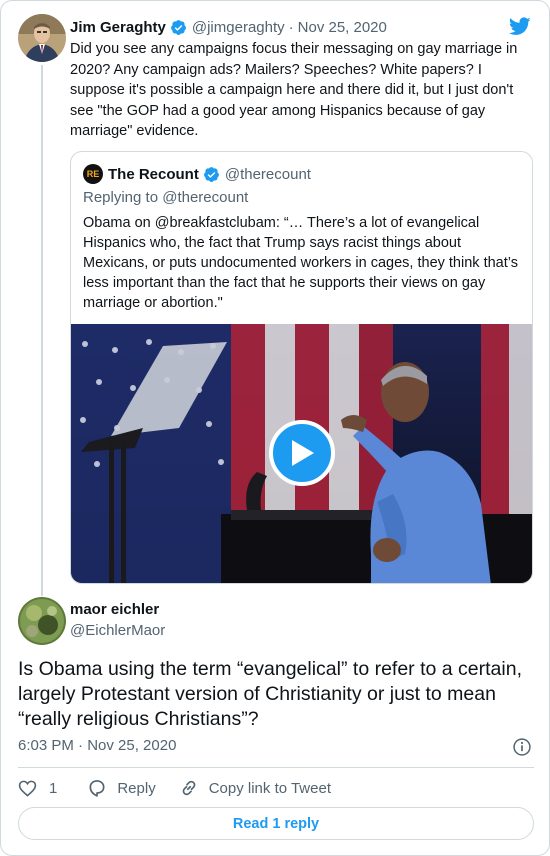  I want to click on quoted-author-name: The Recount, so click(153, 174).